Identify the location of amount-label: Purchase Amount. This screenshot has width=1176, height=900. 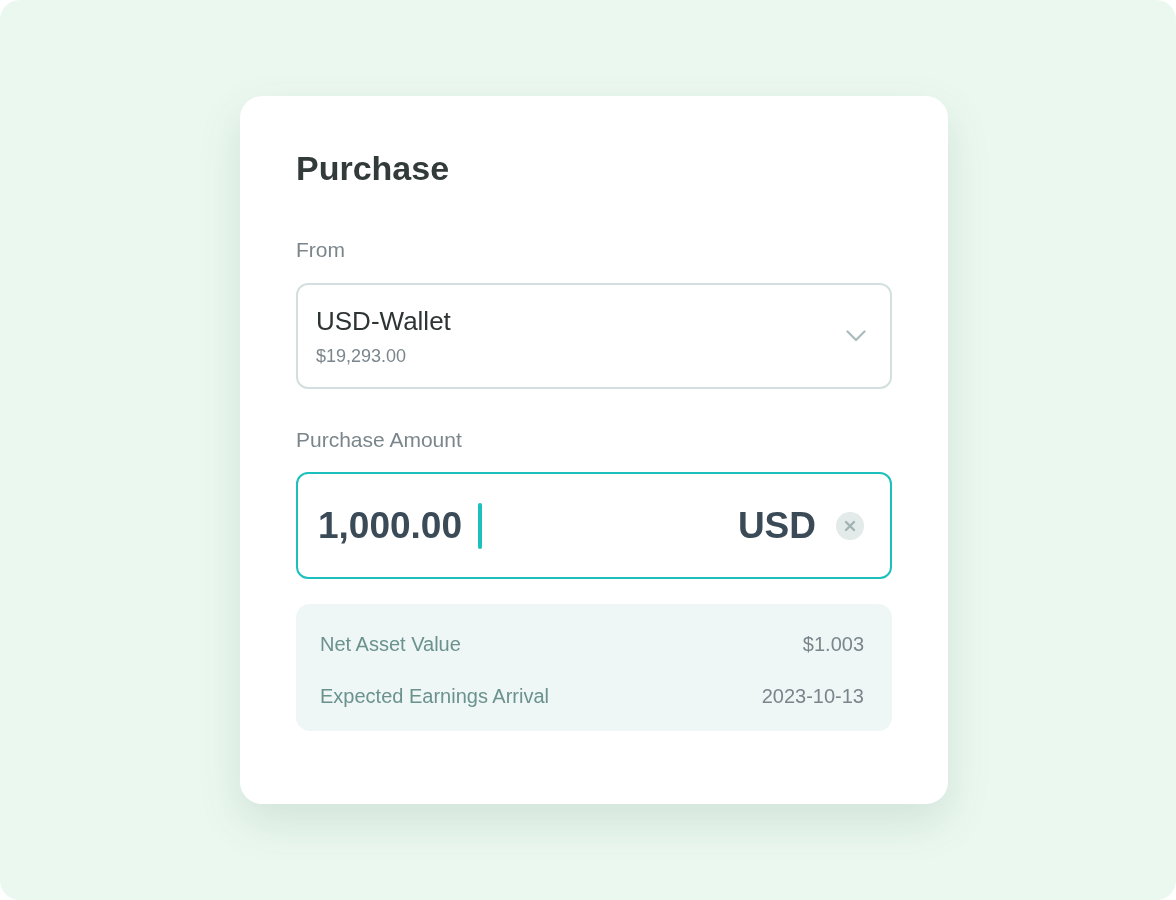
(379, 440).